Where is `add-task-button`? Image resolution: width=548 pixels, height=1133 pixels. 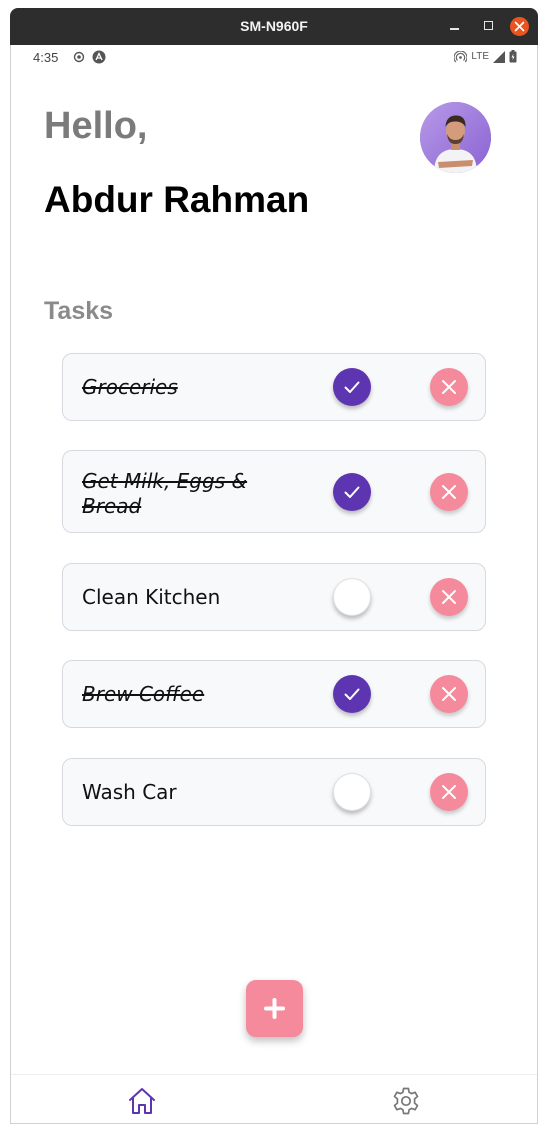
add-task-button is located at coordinates (274, 1008).